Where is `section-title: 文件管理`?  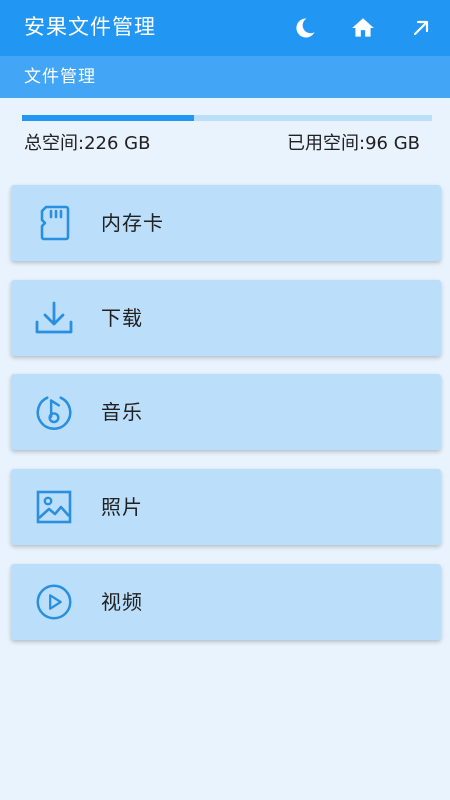
section-title: 文件管理 is located at coordinates (60, 77).